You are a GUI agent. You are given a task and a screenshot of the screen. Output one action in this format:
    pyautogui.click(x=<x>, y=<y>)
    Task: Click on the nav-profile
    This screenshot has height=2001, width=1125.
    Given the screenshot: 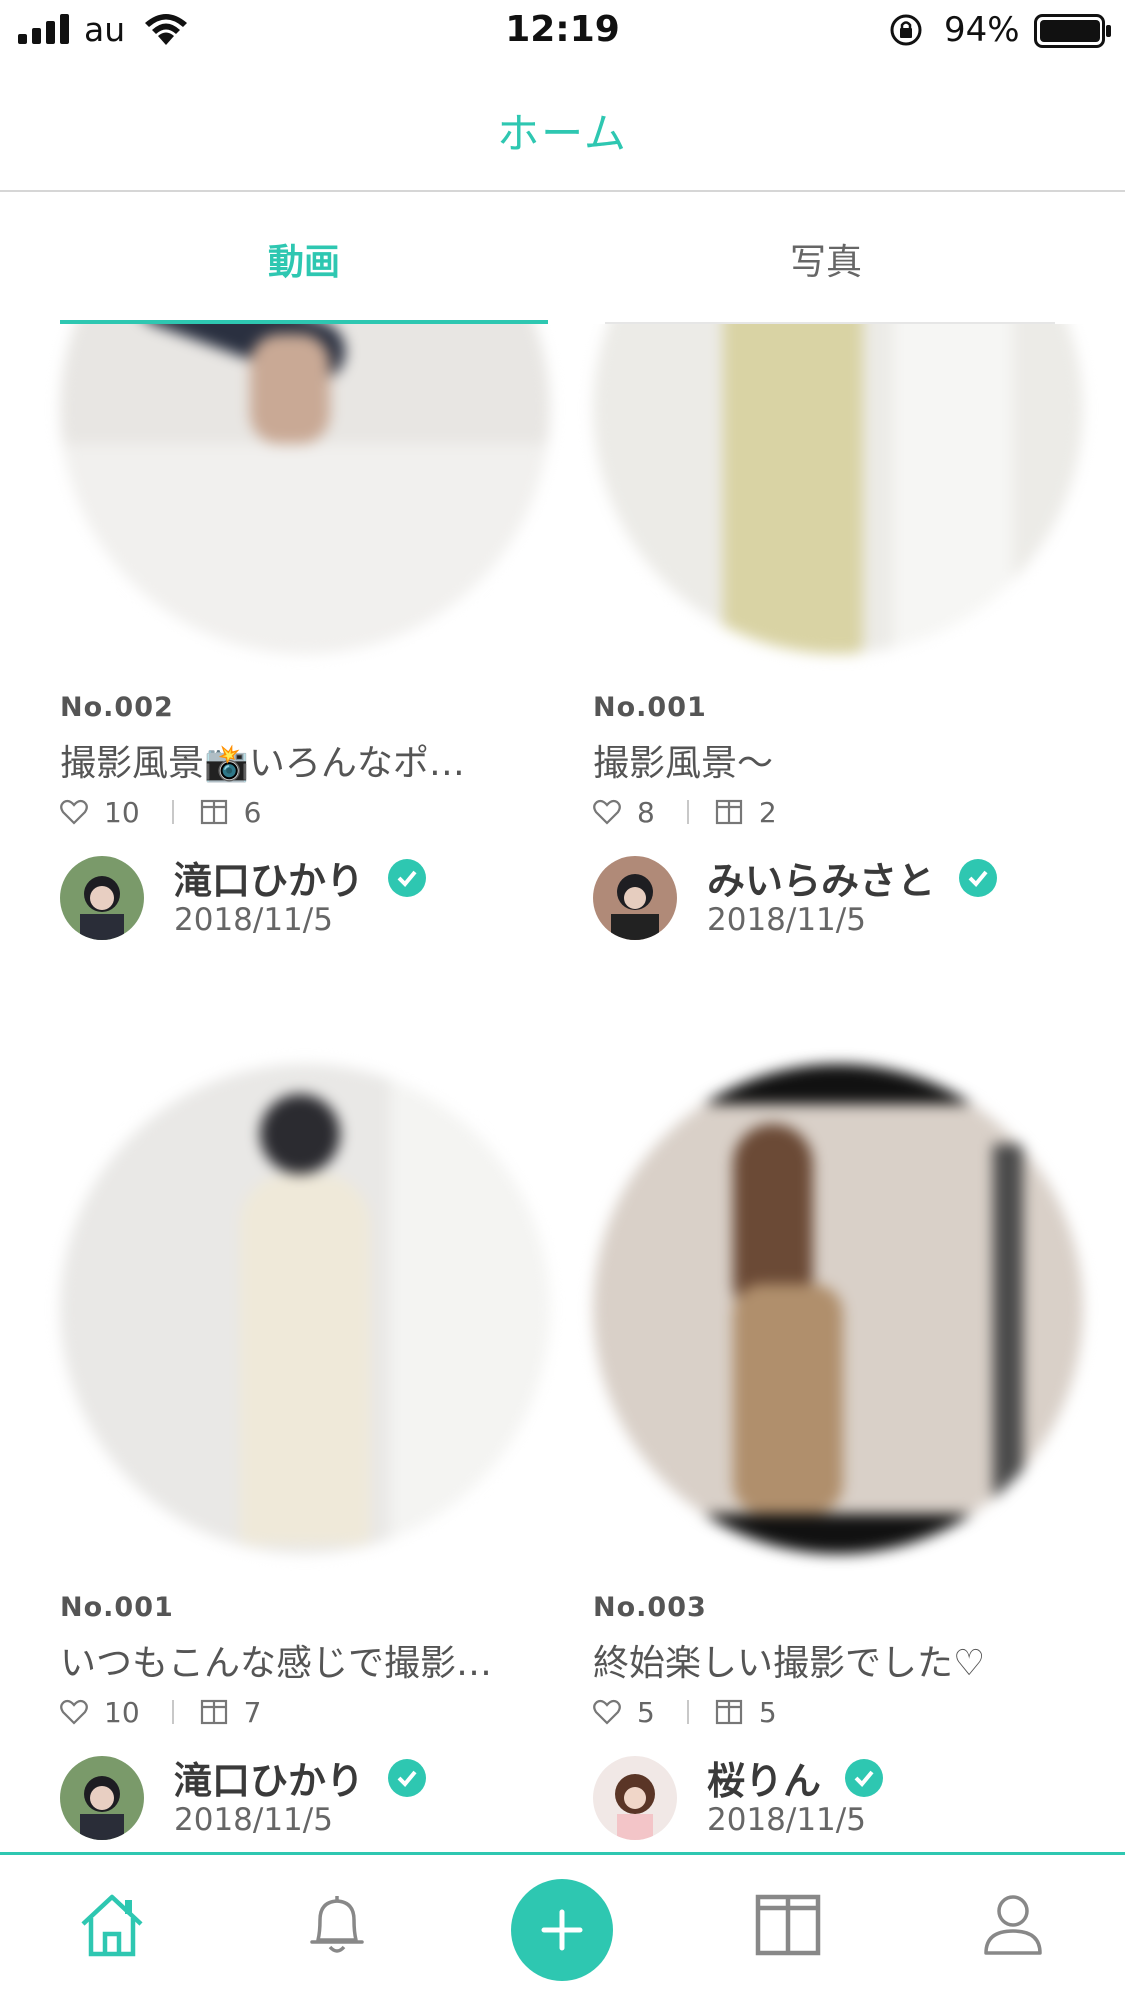 What is the action you would take?
    pyautogui.click(x=1013, y=1925)
    